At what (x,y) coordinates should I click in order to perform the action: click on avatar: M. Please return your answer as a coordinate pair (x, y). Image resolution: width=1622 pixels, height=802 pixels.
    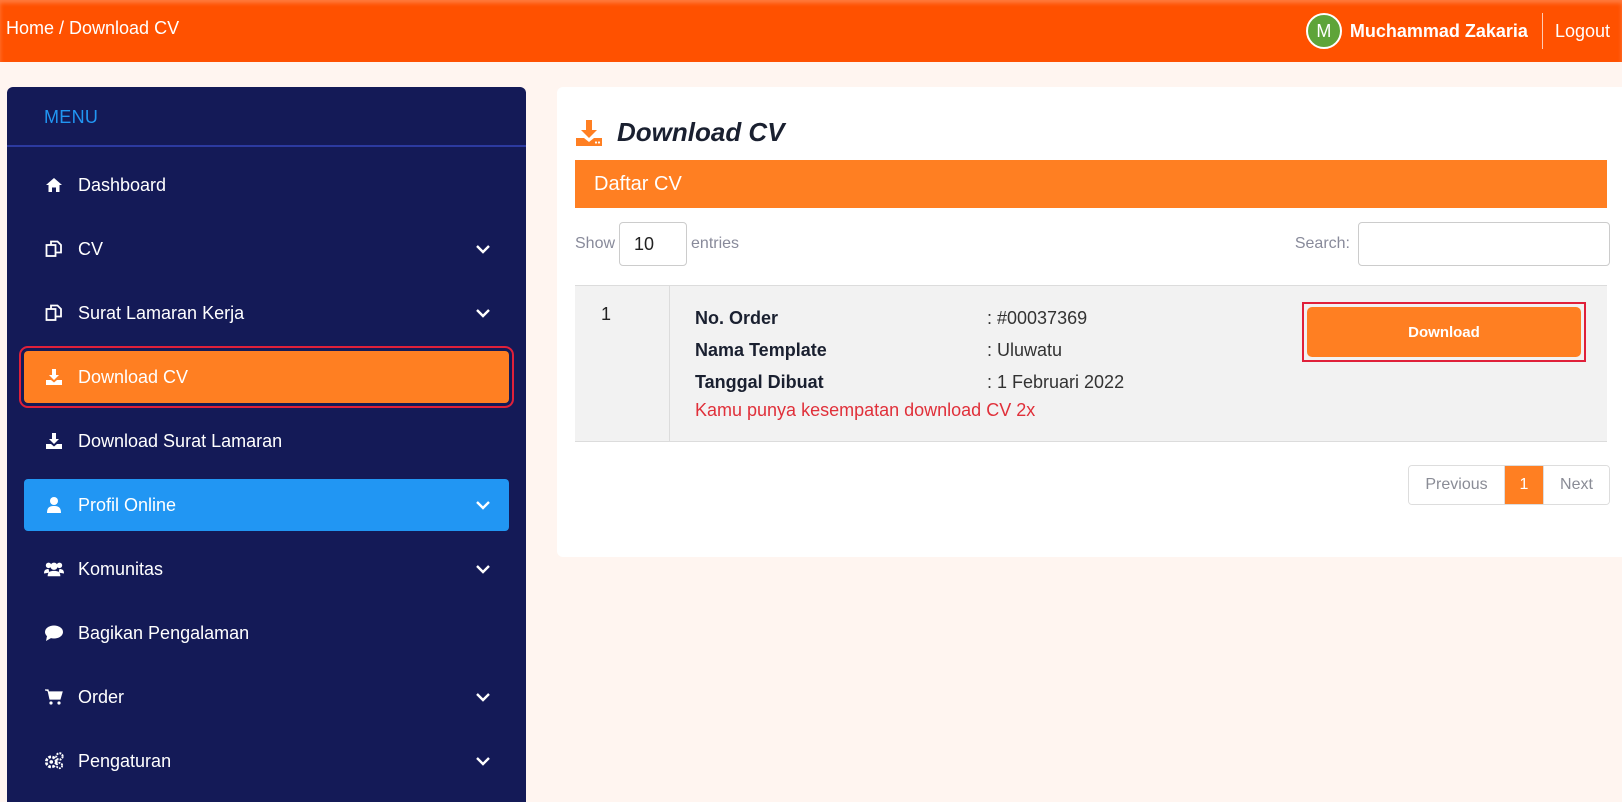
    Looking at the image, I should click on (1323, 31).